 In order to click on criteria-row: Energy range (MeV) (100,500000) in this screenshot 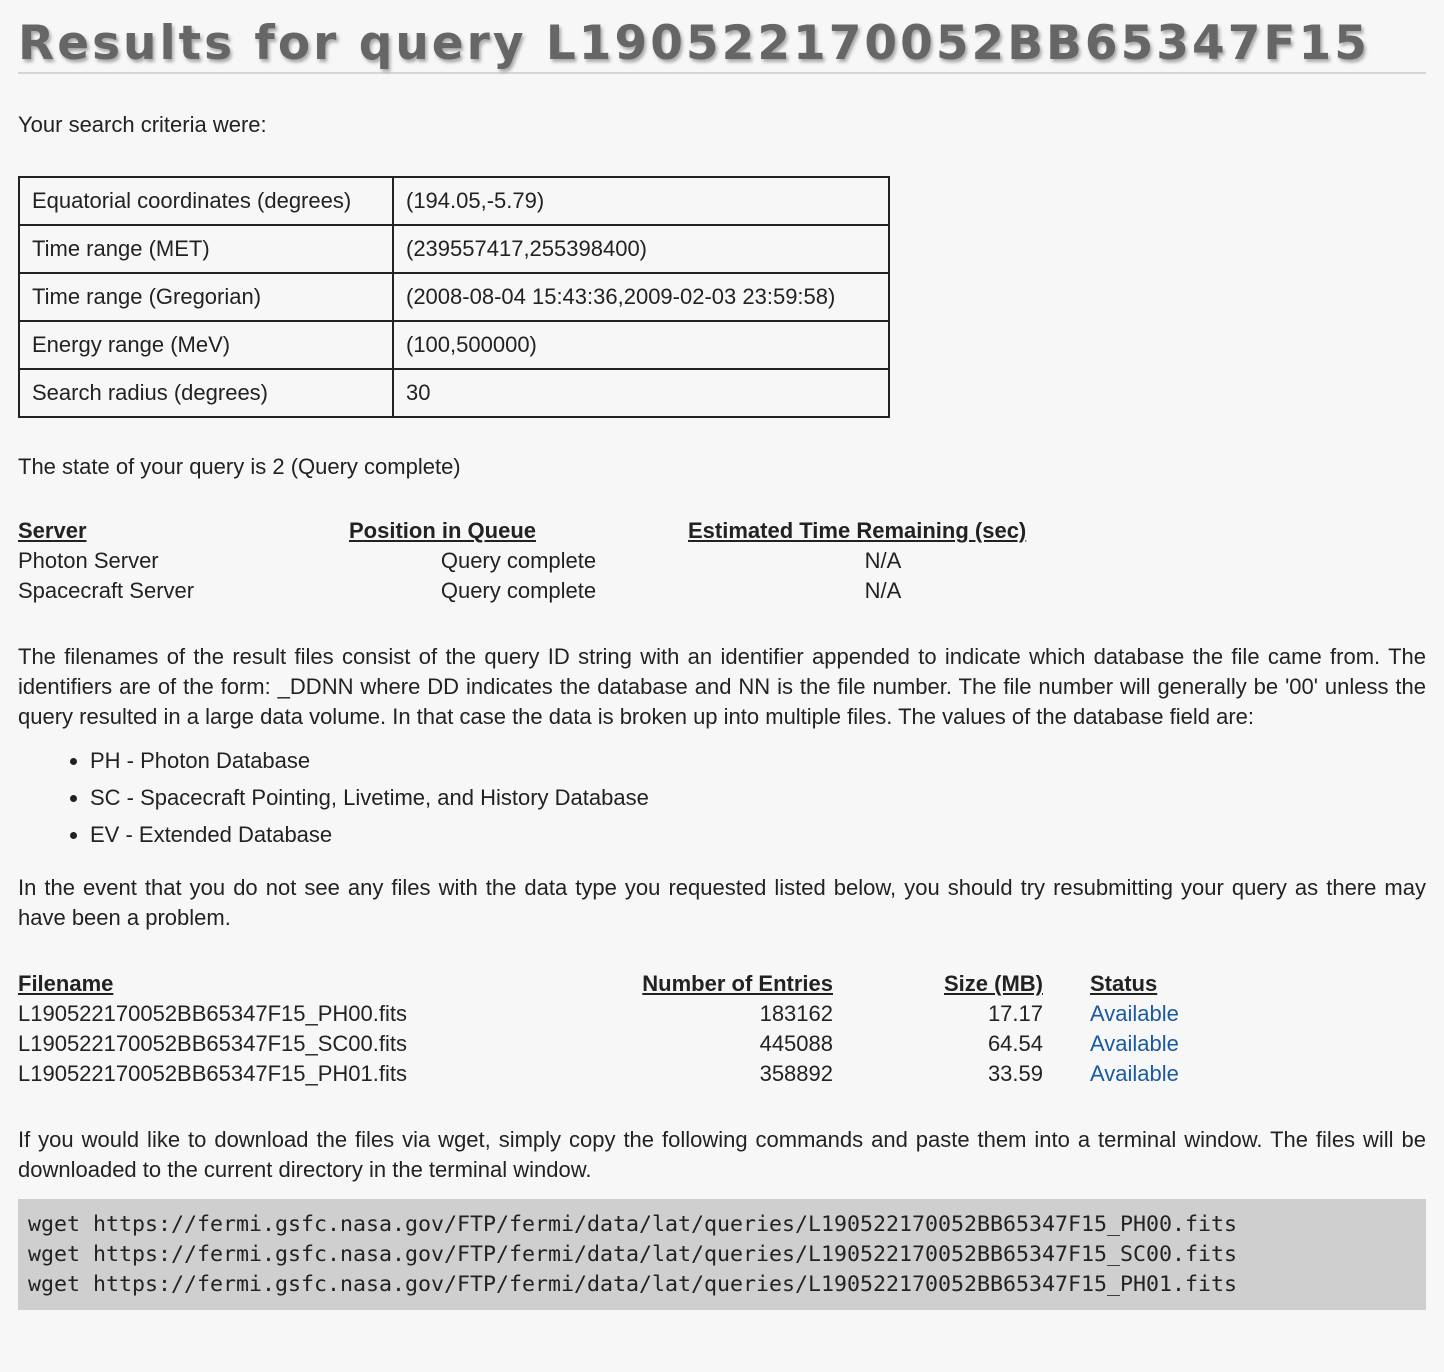, I will do `click(454, 345)`.